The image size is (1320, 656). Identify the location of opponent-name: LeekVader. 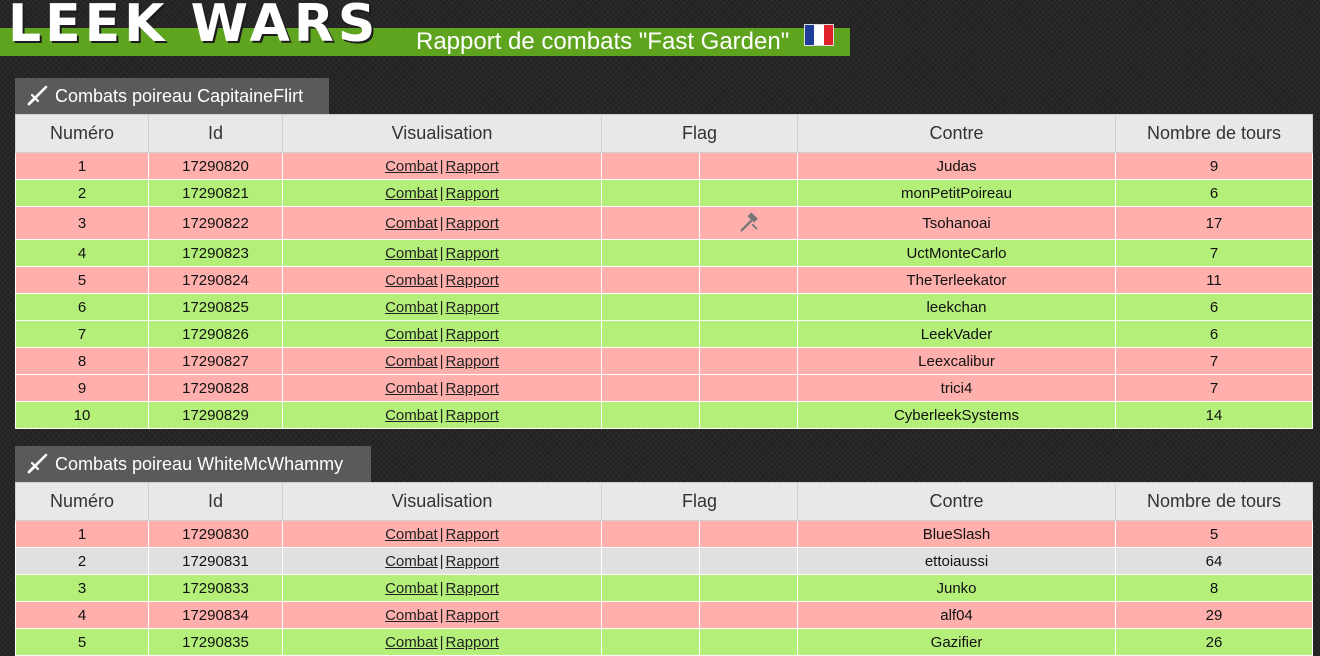
(956, 334).